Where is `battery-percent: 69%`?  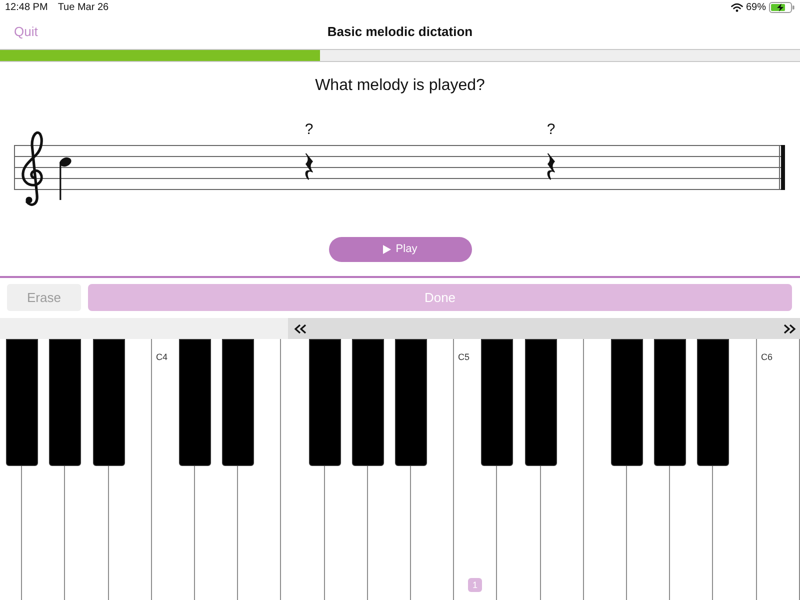 battery-percent: 69% is located at coordinates (756, 8).